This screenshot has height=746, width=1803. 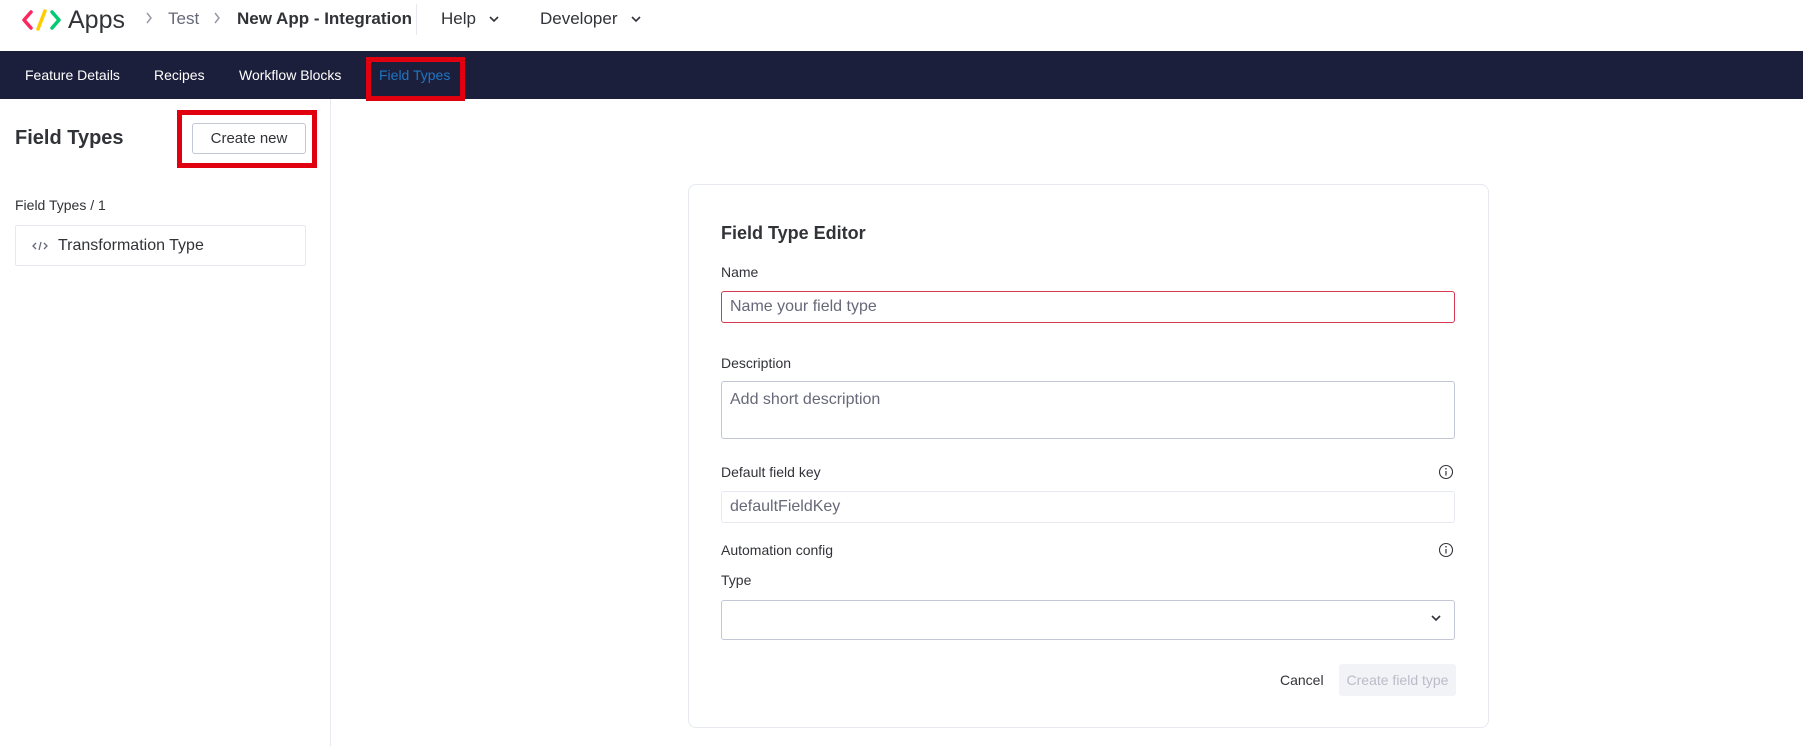 I want to click on default-field-key-input, so click(x=1088, y=507).